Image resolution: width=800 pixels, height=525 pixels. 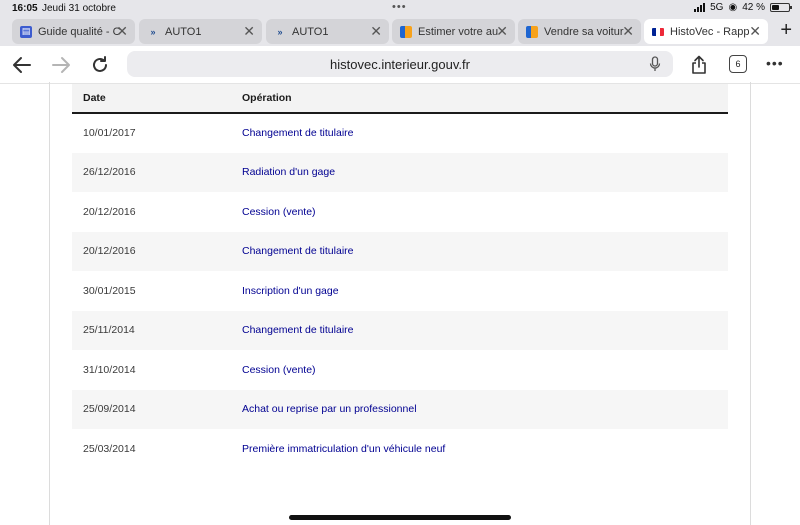 What do you see at coordinates (157, 99) in the screenshot?
I see `date-column-header: Date` at bounding box center [157, 99].